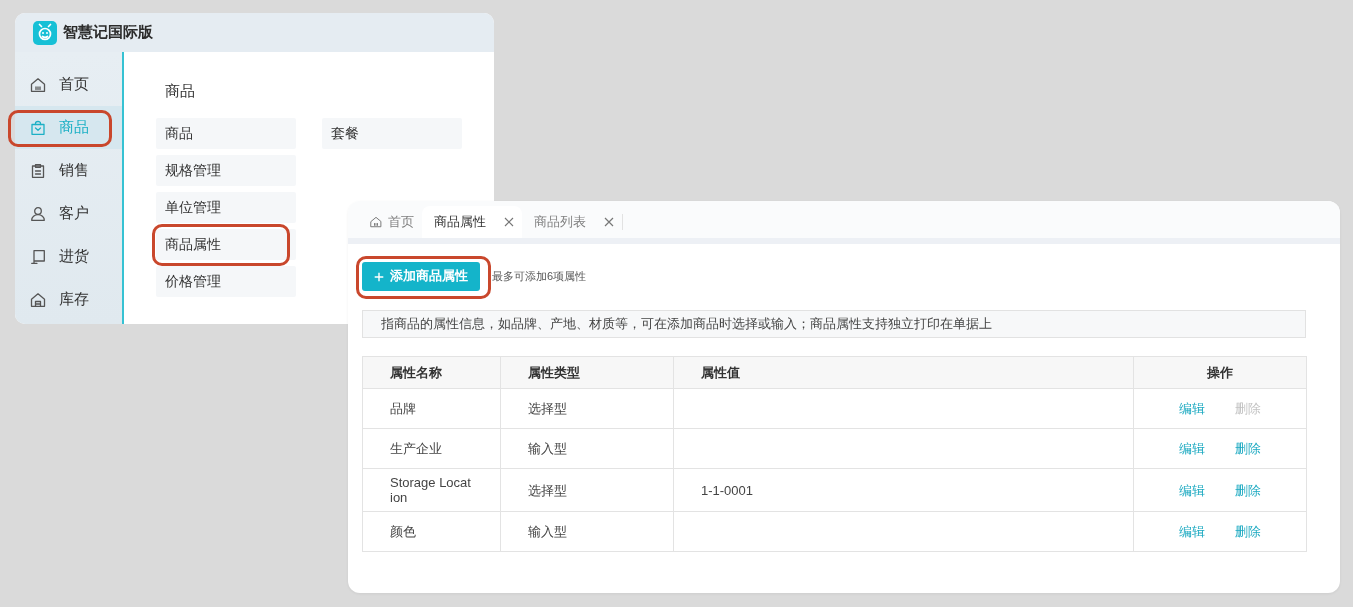 This screenshot has height=607, width=1353. Describe the element at coordinates (38, 213) in the screenshot. I see `person-icon` at that location.